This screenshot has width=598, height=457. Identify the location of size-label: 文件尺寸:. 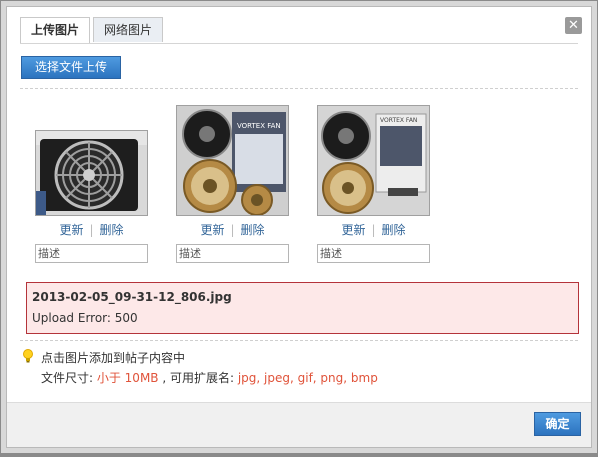
(69, 378).